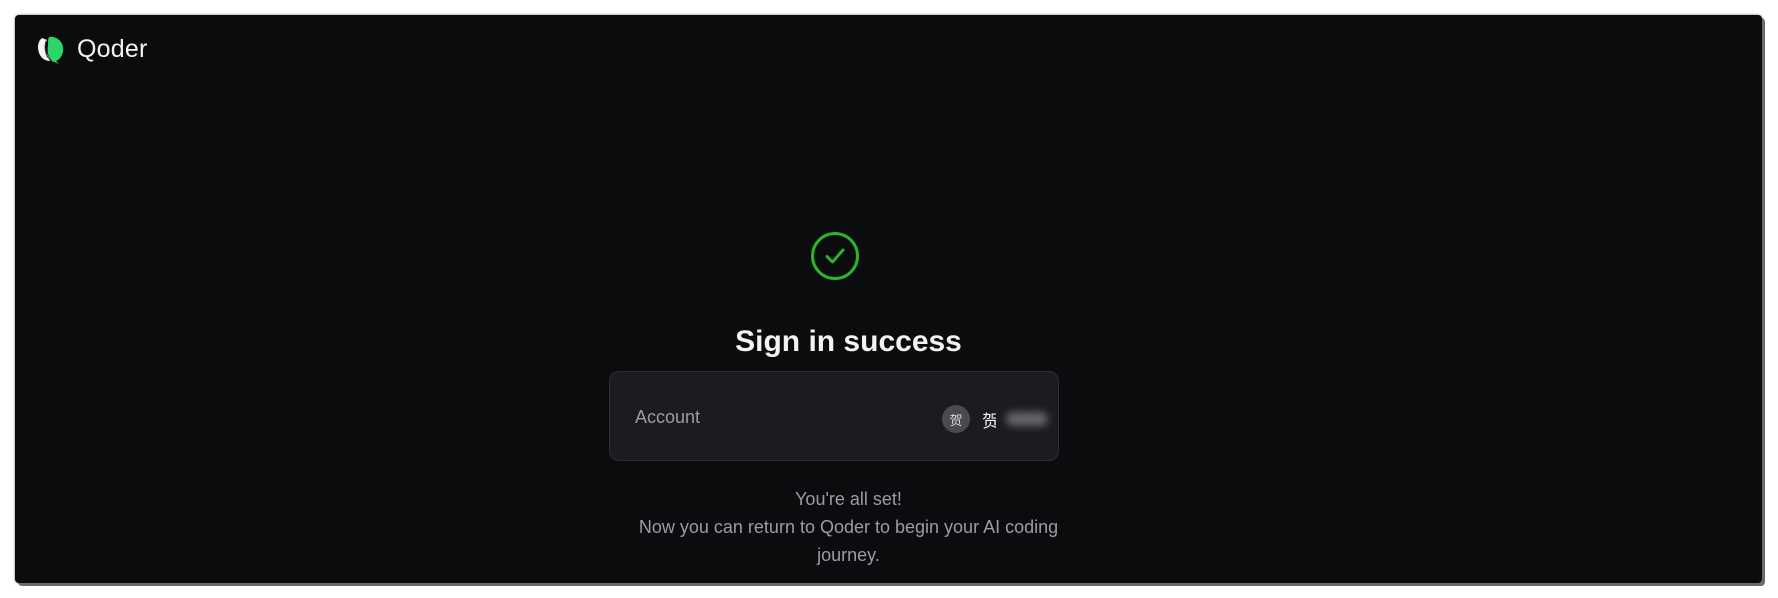 This screenshot has width=1778, height=598. Describe the element at coordinates (956, 419) in the screenshot. I see `avatar: 贺` at that location.